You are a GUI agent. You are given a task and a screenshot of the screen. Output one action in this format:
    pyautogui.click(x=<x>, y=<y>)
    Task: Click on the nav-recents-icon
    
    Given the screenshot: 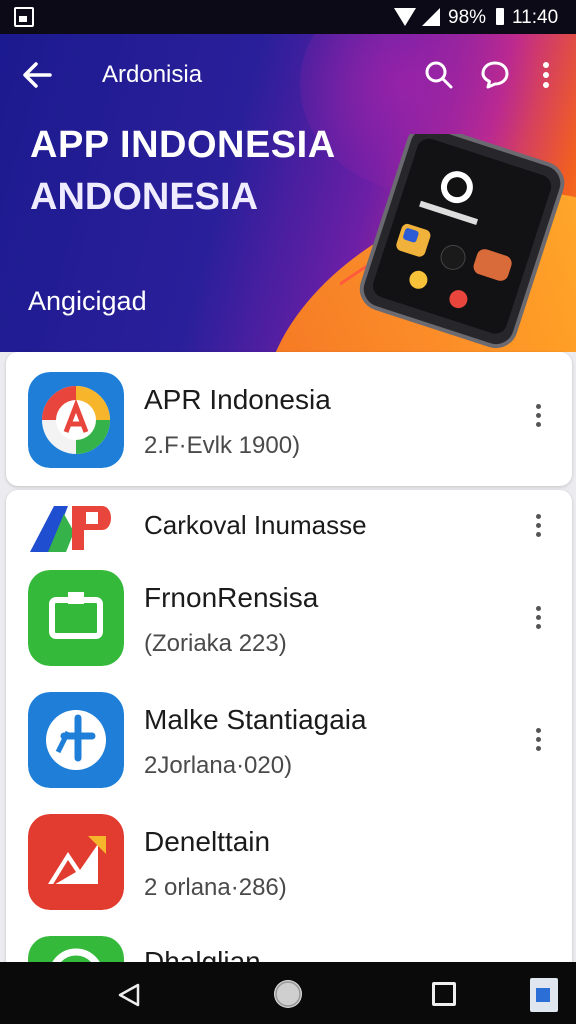 What is the action you would take?
    pyautogui.click(x=444, y=994)
    